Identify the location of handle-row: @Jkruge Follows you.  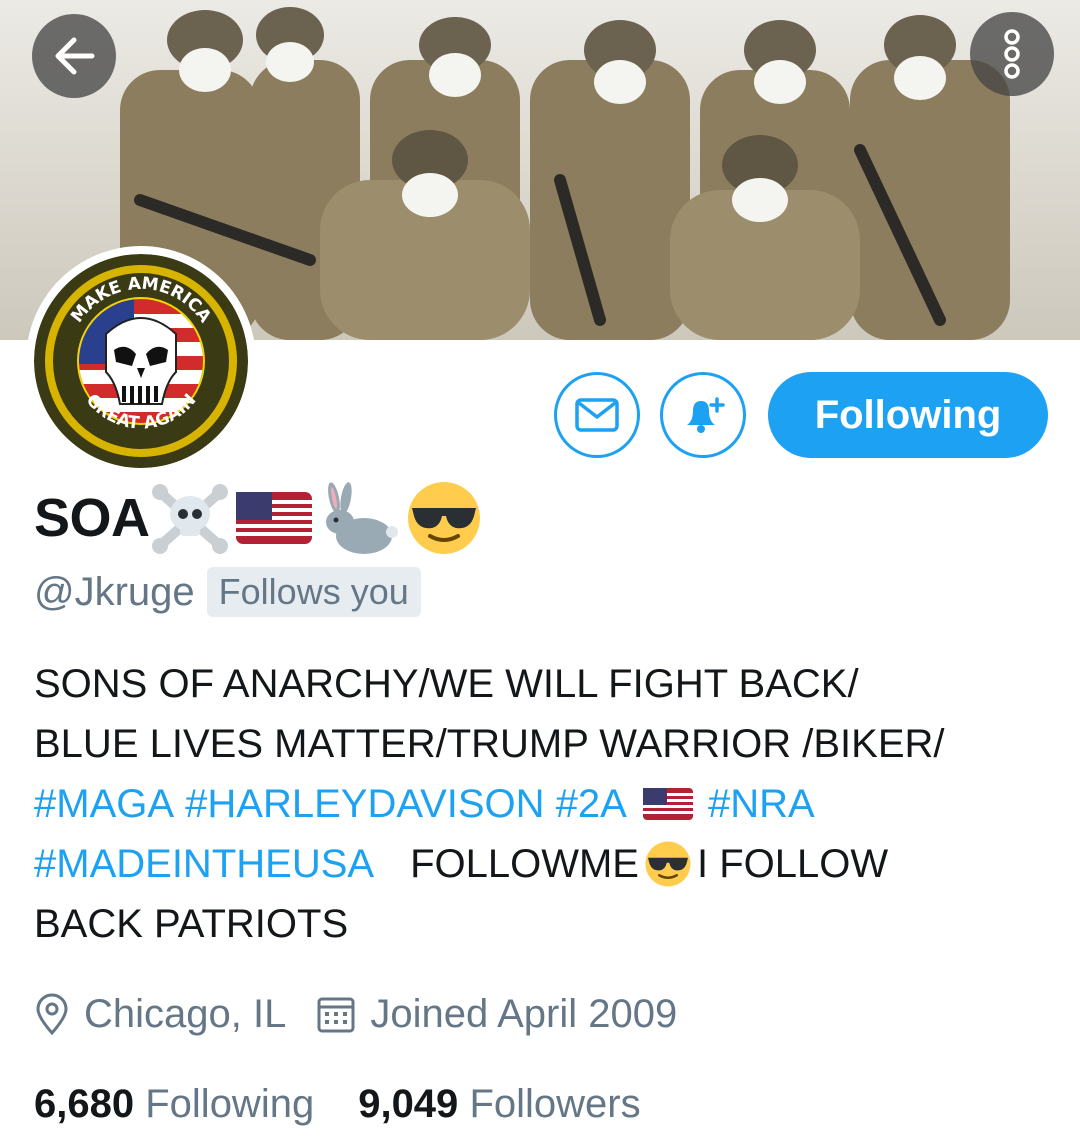
(227, 592).